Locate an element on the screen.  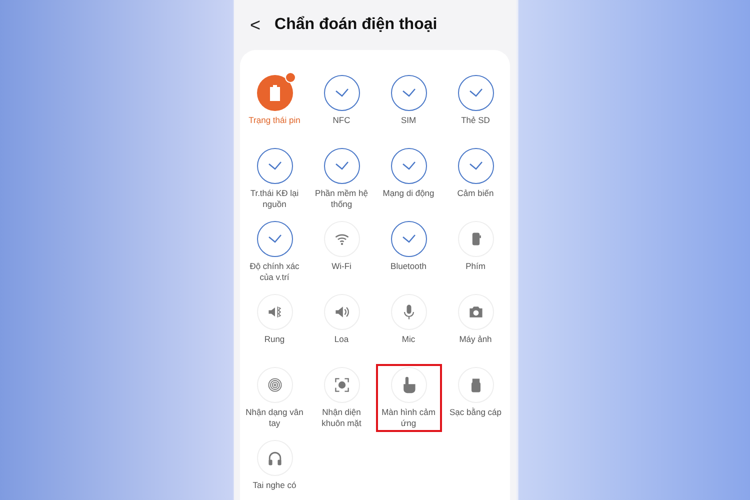
test-label: Thẻ SD is located at coordinates (475, 120).